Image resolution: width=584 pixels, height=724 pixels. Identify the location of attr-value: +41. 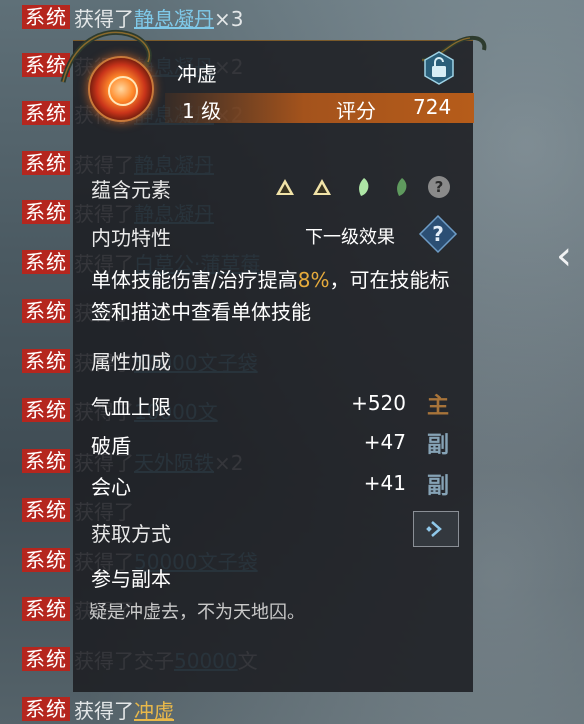
(384, 483).